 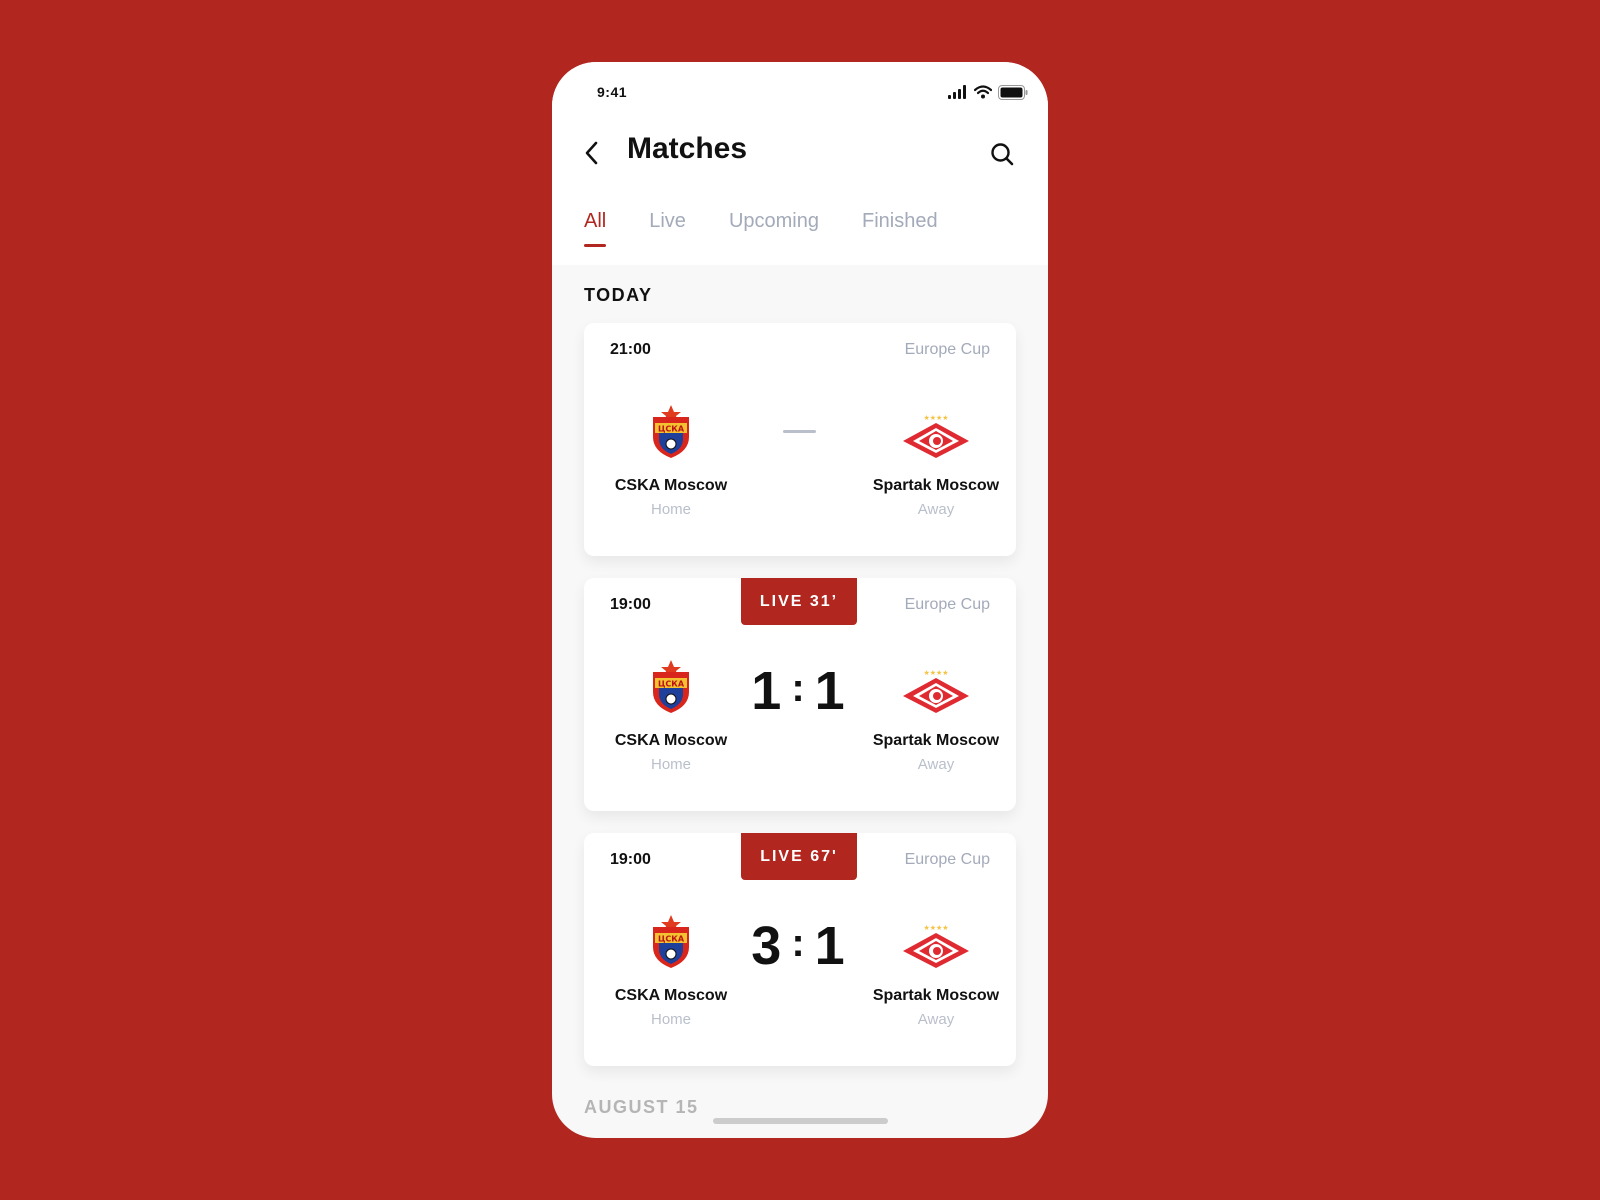 I want to click on section-label-today: TODAY, so click(x=618, y=295).